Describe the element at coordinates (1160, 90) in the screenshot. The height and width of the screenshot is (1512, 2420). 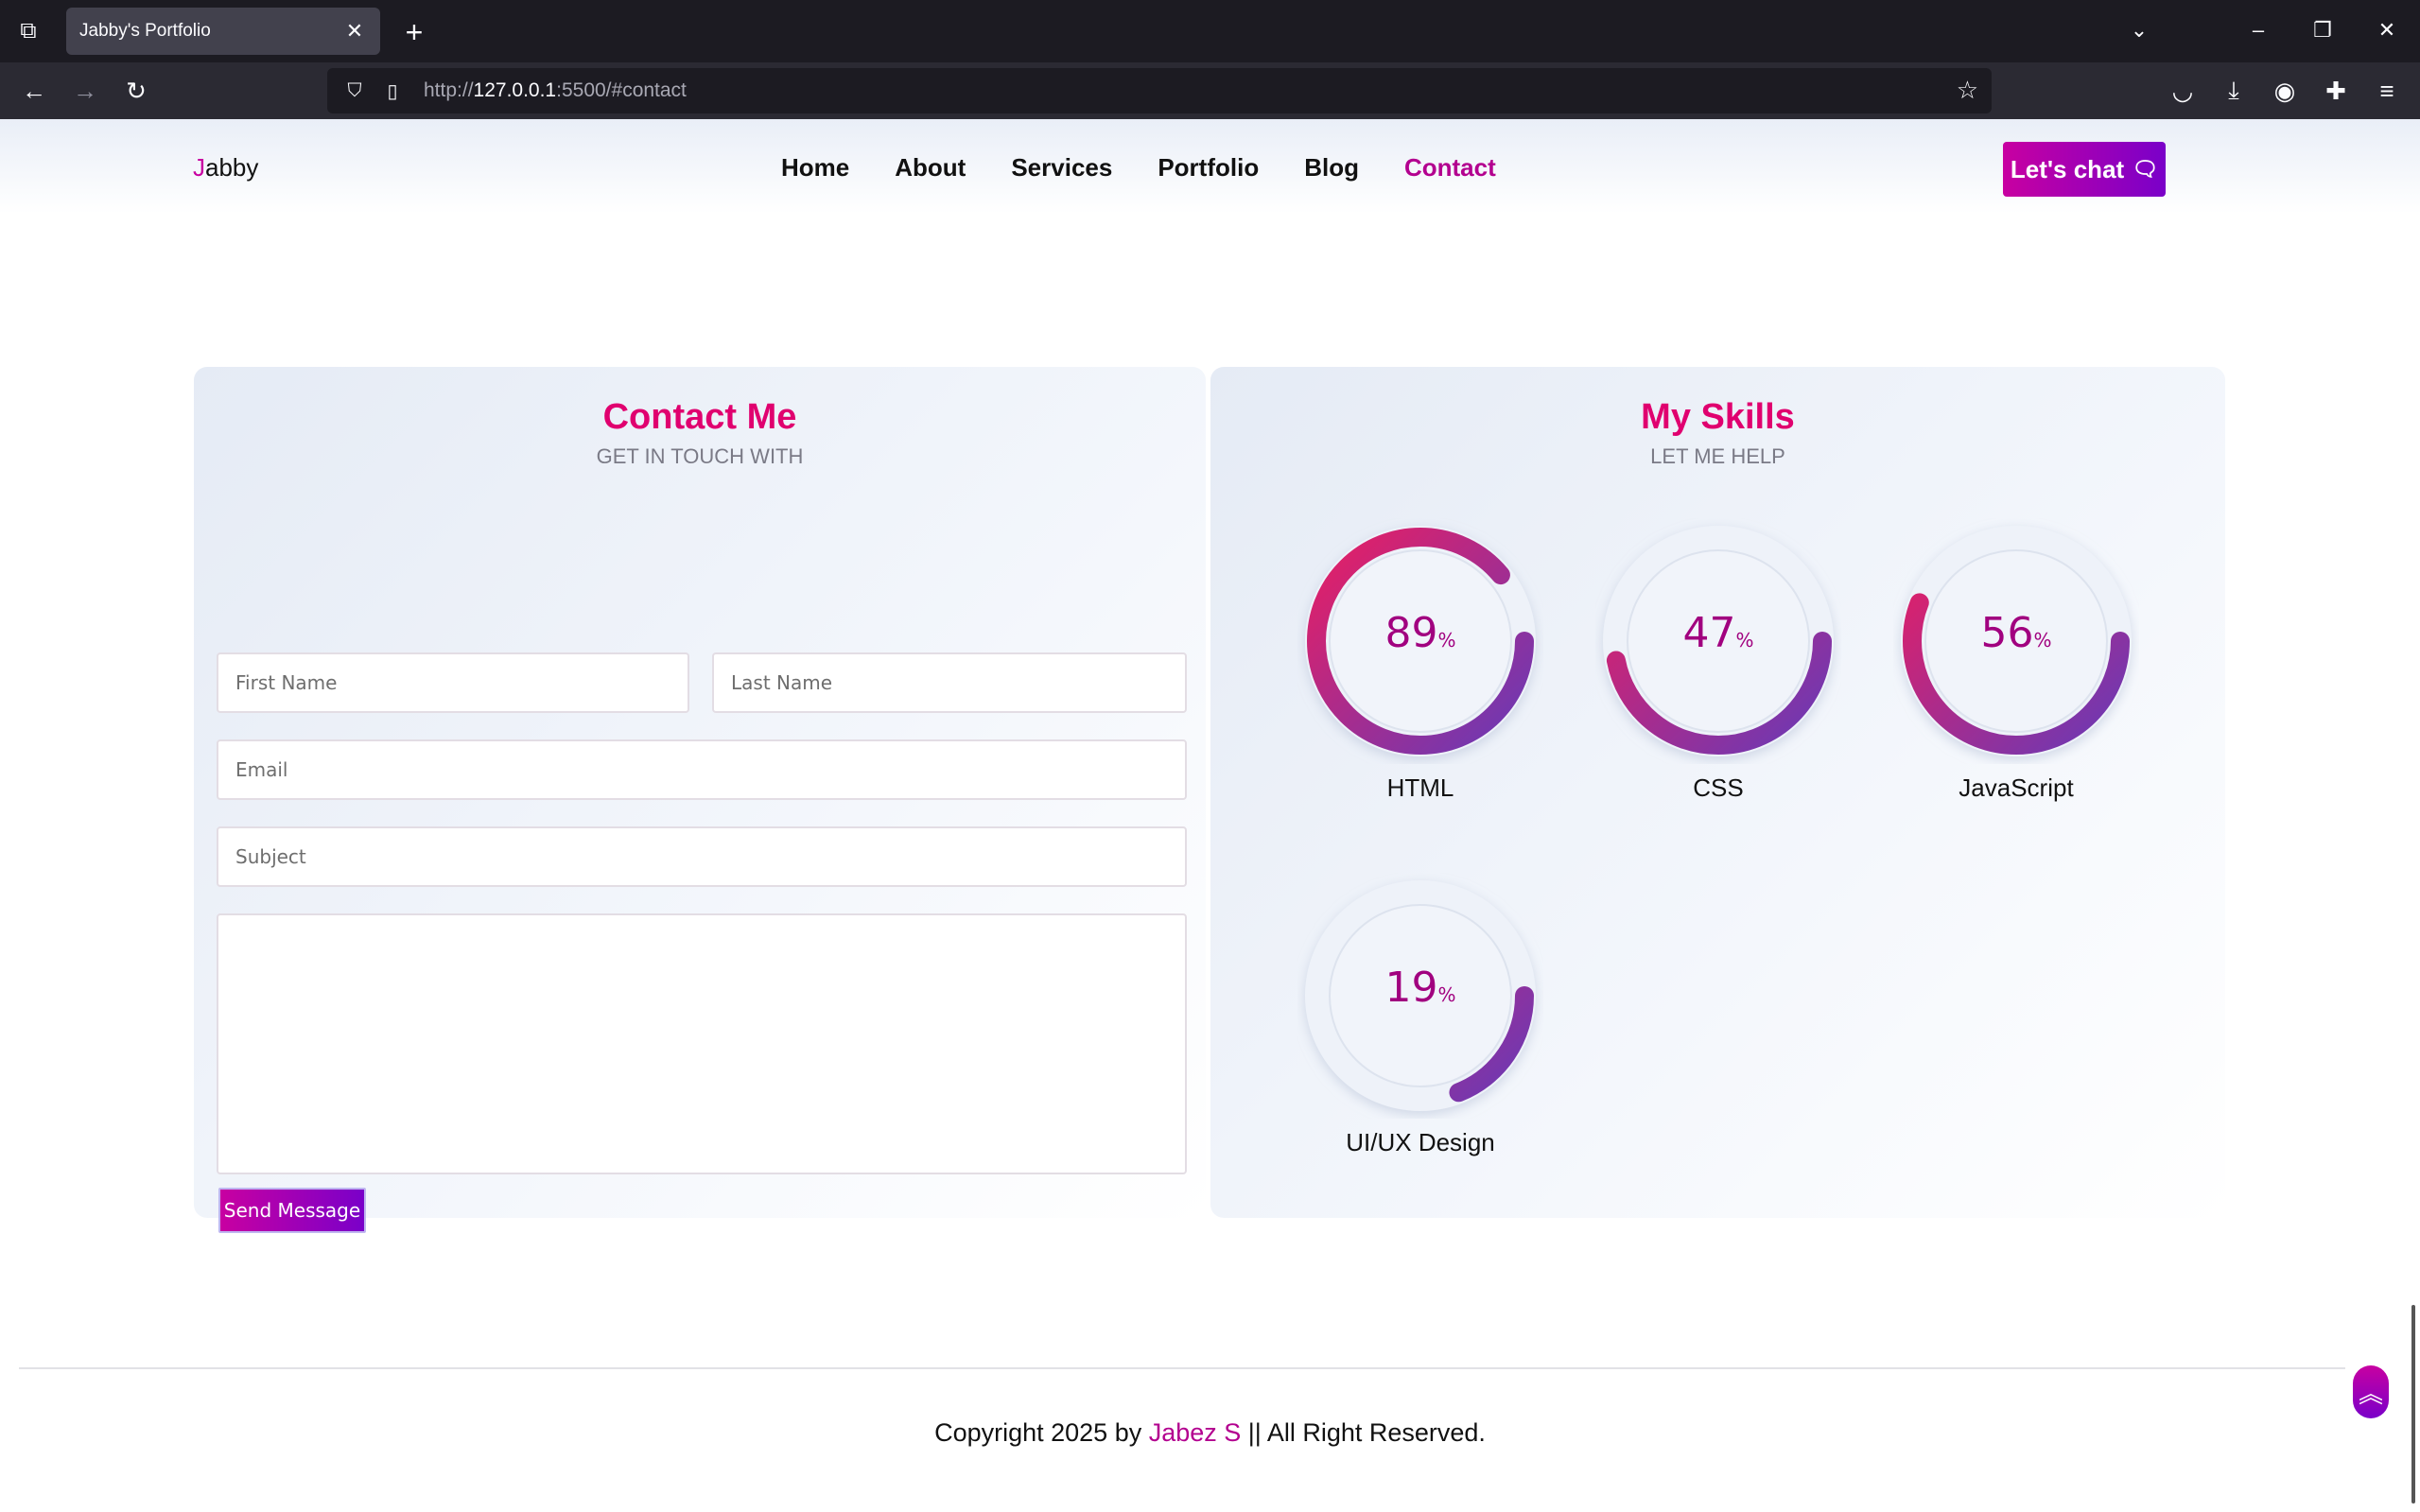
I see `url-bar: ⛉ ▯ http://127.0.0.1:5500/#contact ☆` at that location.